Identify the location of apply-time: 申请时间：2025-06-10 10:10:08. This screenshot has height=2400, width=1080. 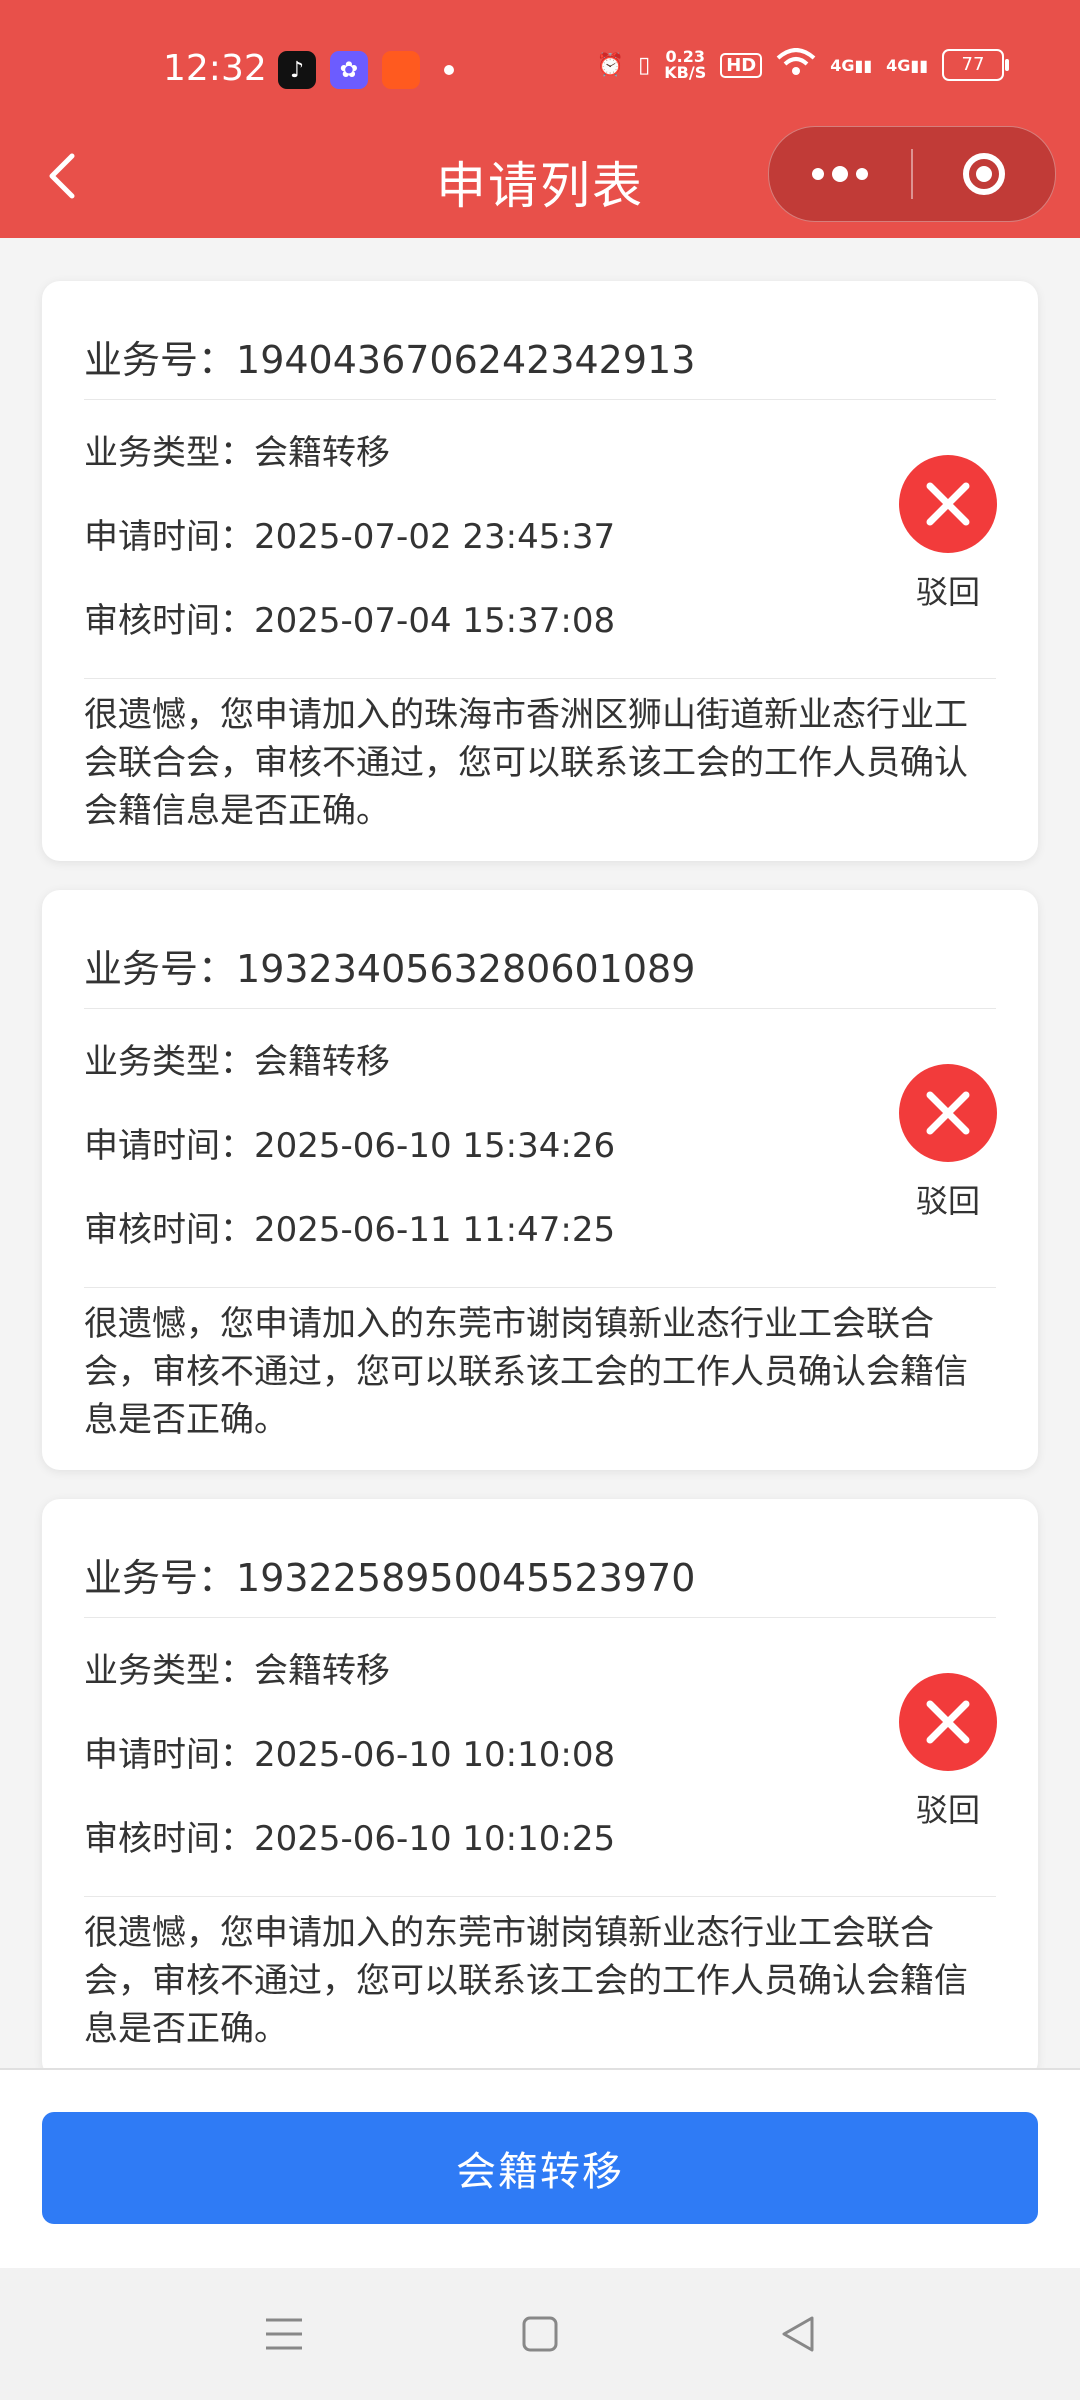
(350, 1755).